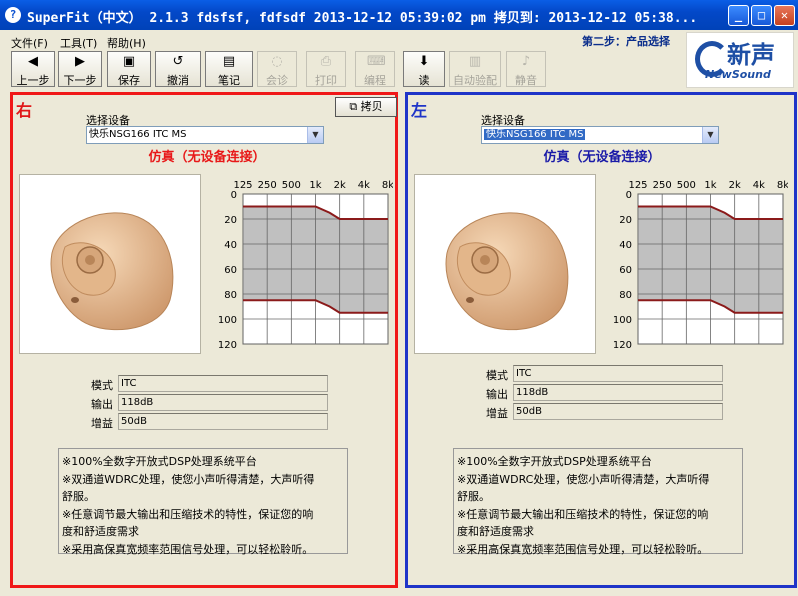  I want to click on toolbar: ◀ 上一步 ▶ 下一步 ▣ 保存 ↺ 撤消 ▤ 笔记 ◌ 会诊 ⎙ 打印 ⌨ 编程 ⬇ 读 ▥ 自动验配 ♪ 静音, so click(340, 69).